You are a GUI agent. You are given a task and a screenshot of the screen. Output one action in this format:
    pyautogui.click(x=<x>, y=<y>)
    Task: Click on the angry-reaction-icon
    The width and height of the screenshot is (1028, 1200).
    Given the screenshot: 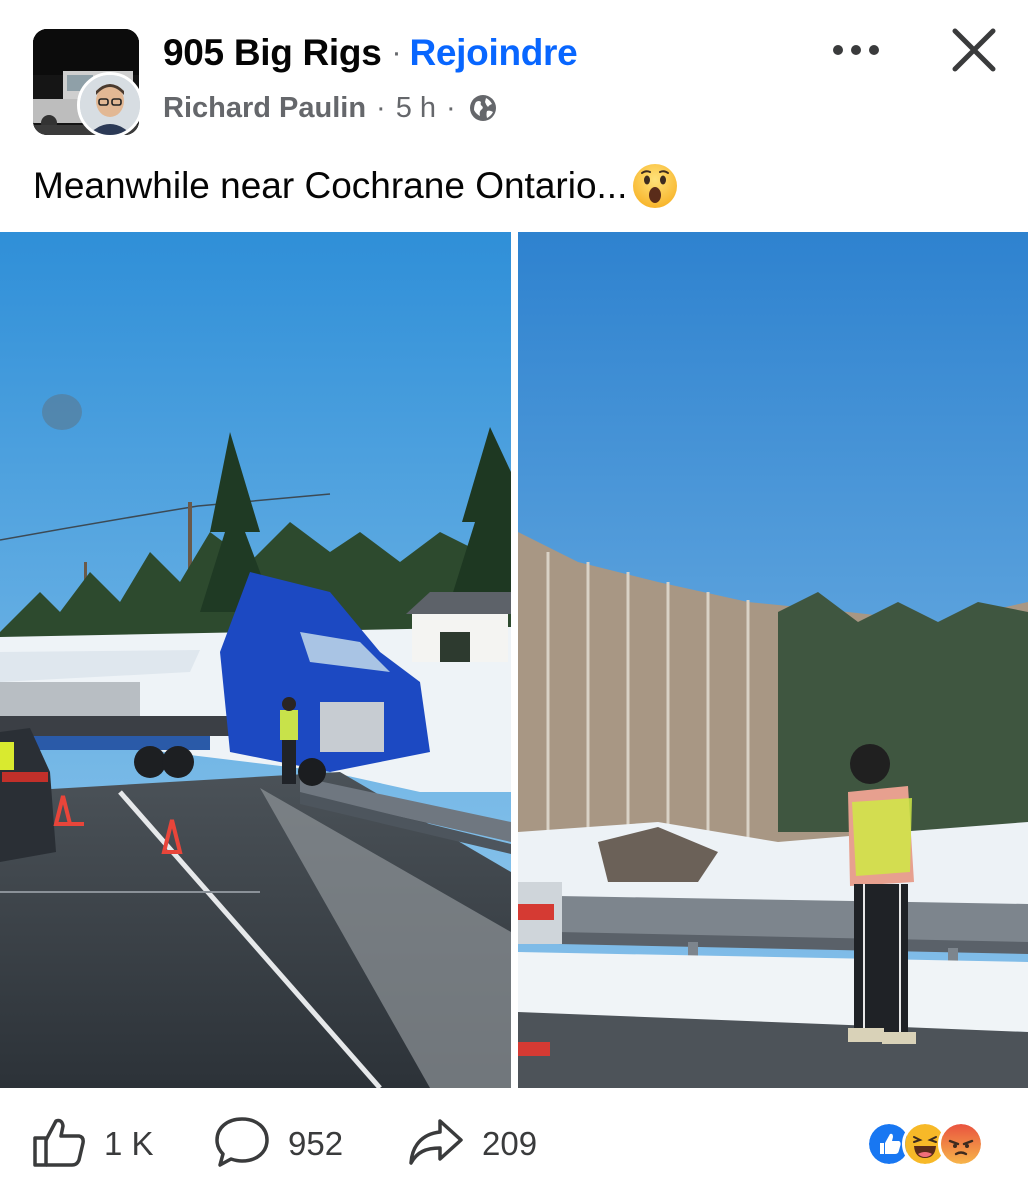 What is the action you would take?
    pyautogui.click(x=961, y=1144)
    